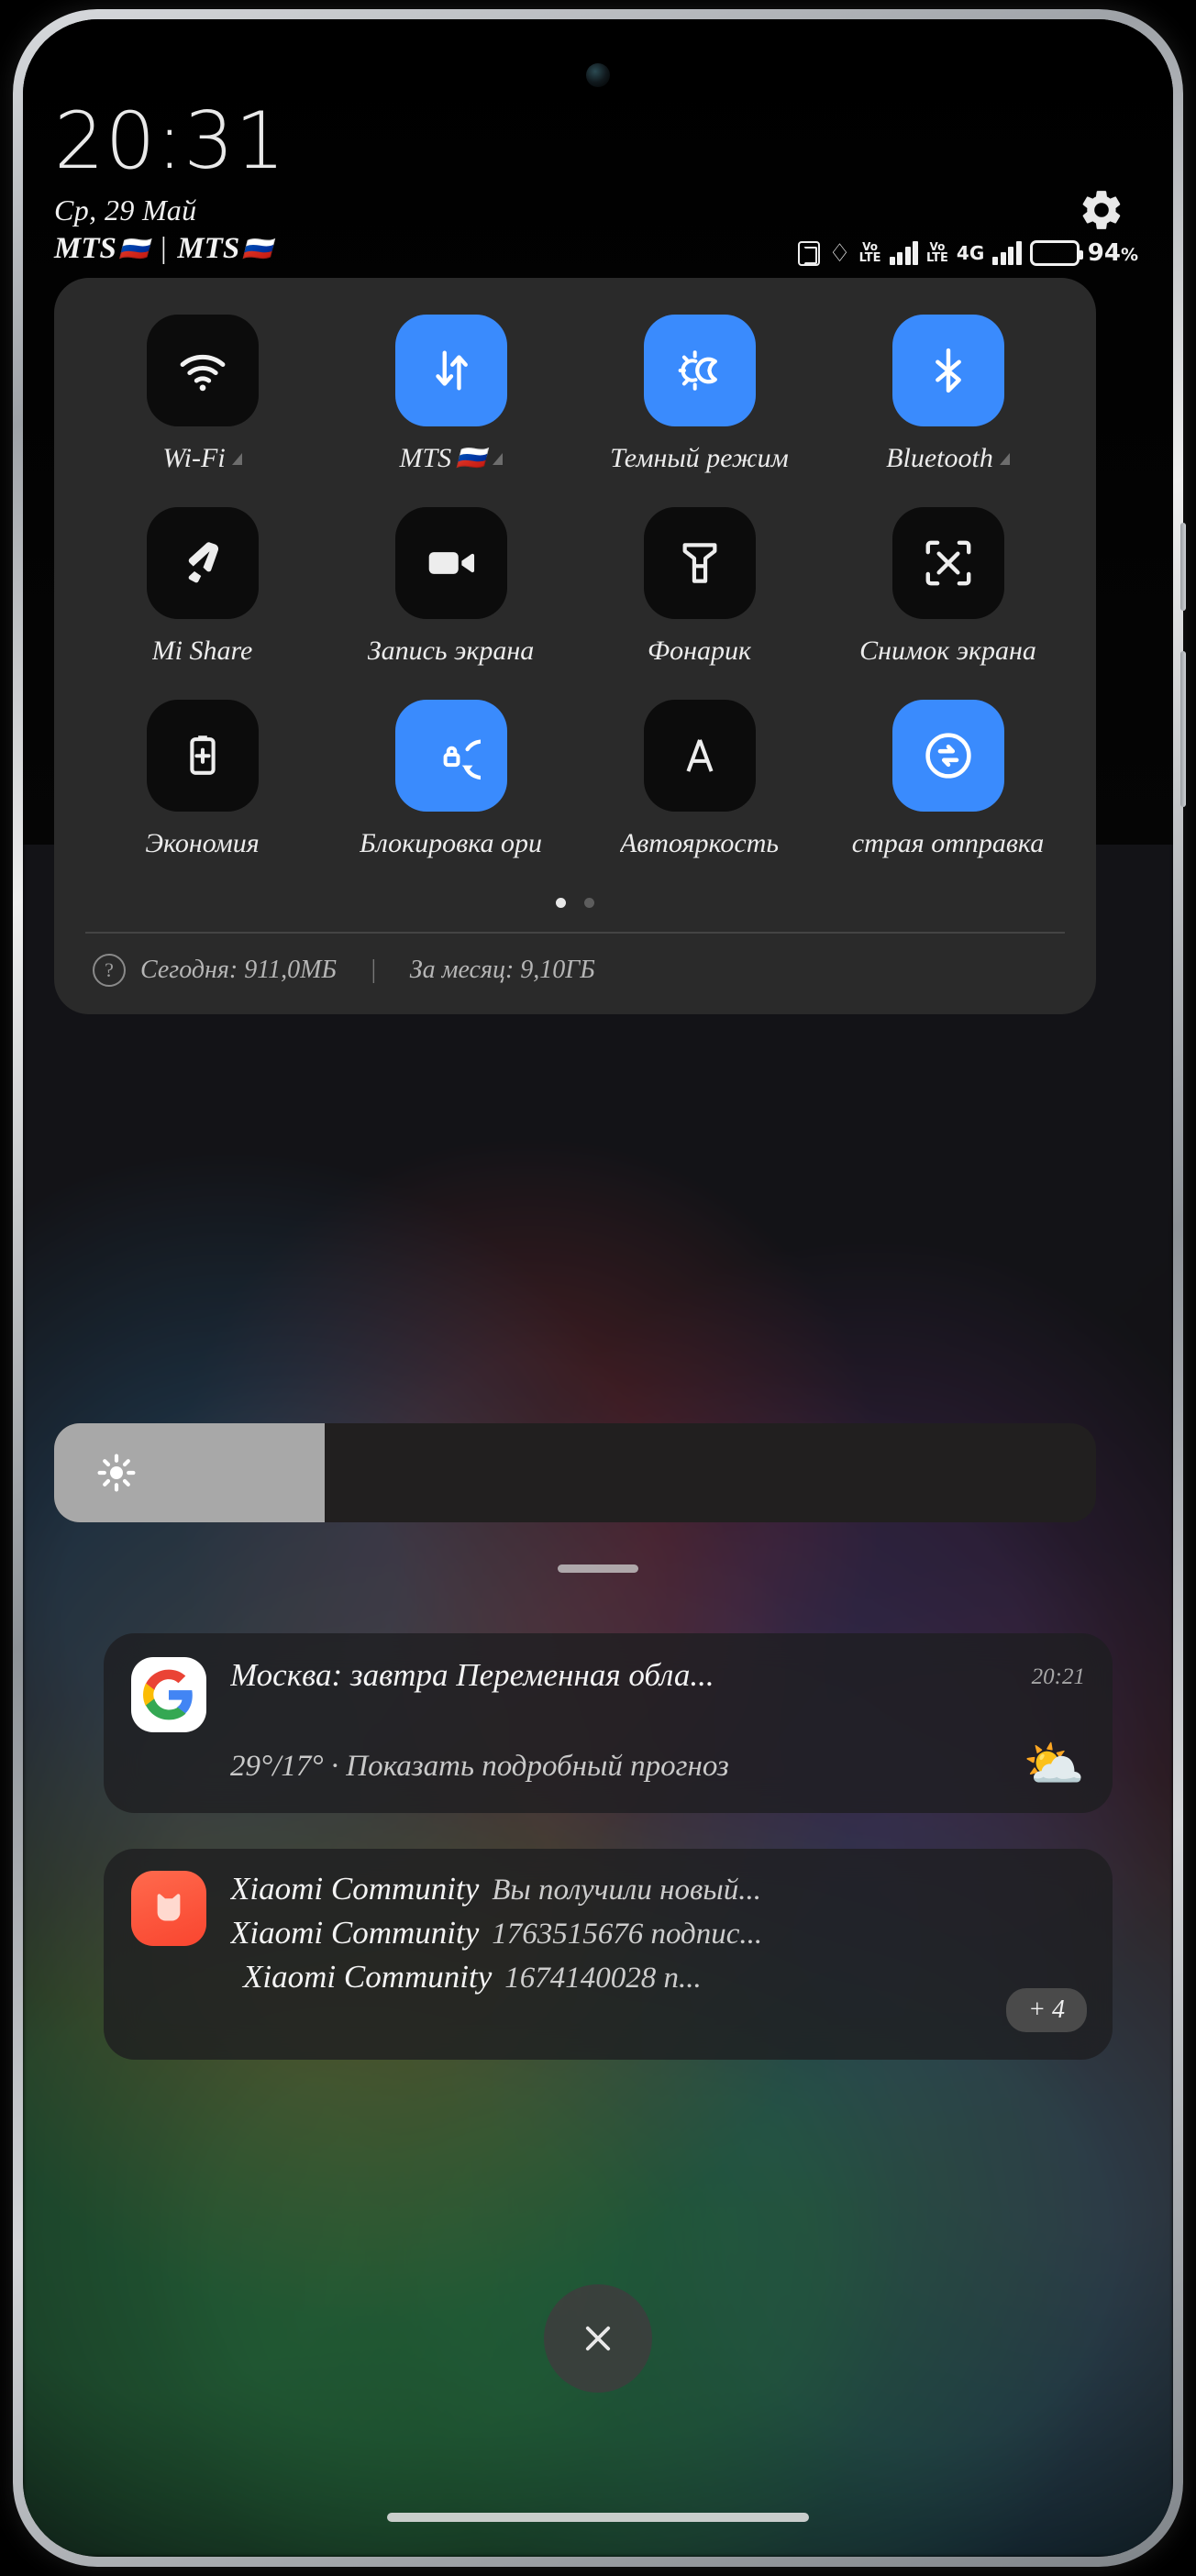  I want to click on notification-text: 29°/17° · Показать подробный прогноз, so click(479, 1766).